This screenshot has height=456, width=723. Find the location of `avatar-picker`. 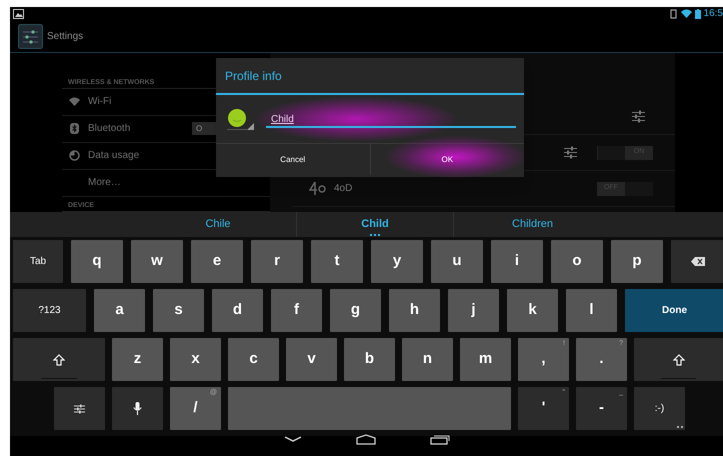

avatar-picker is located at coordinates (240, 119).